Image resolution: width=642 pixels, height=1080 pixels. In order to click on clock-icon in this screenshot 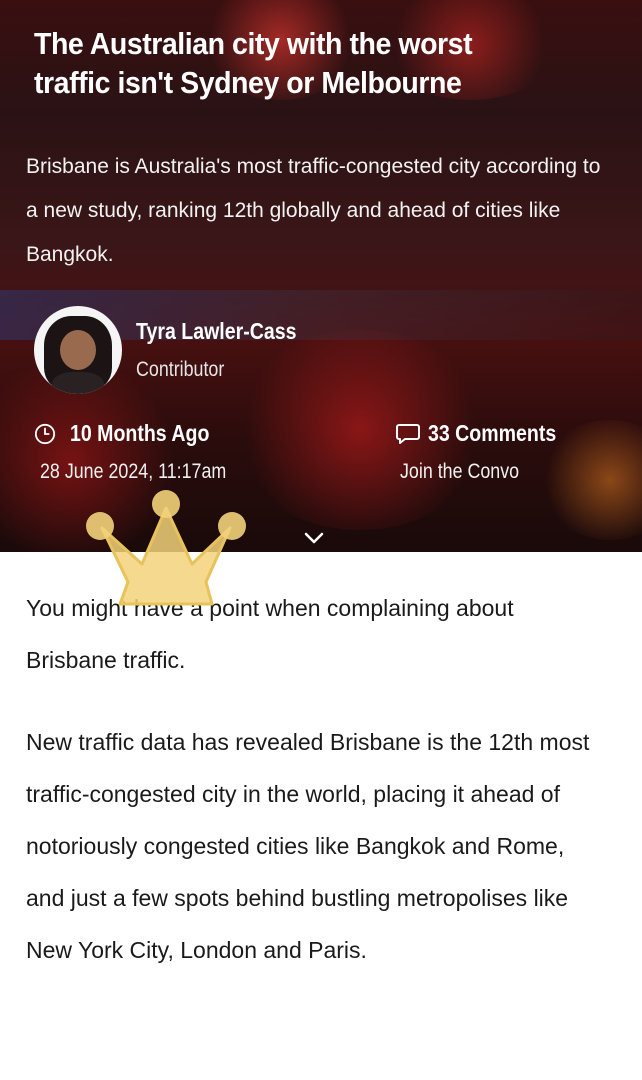, I will do `click(45, 434)`.